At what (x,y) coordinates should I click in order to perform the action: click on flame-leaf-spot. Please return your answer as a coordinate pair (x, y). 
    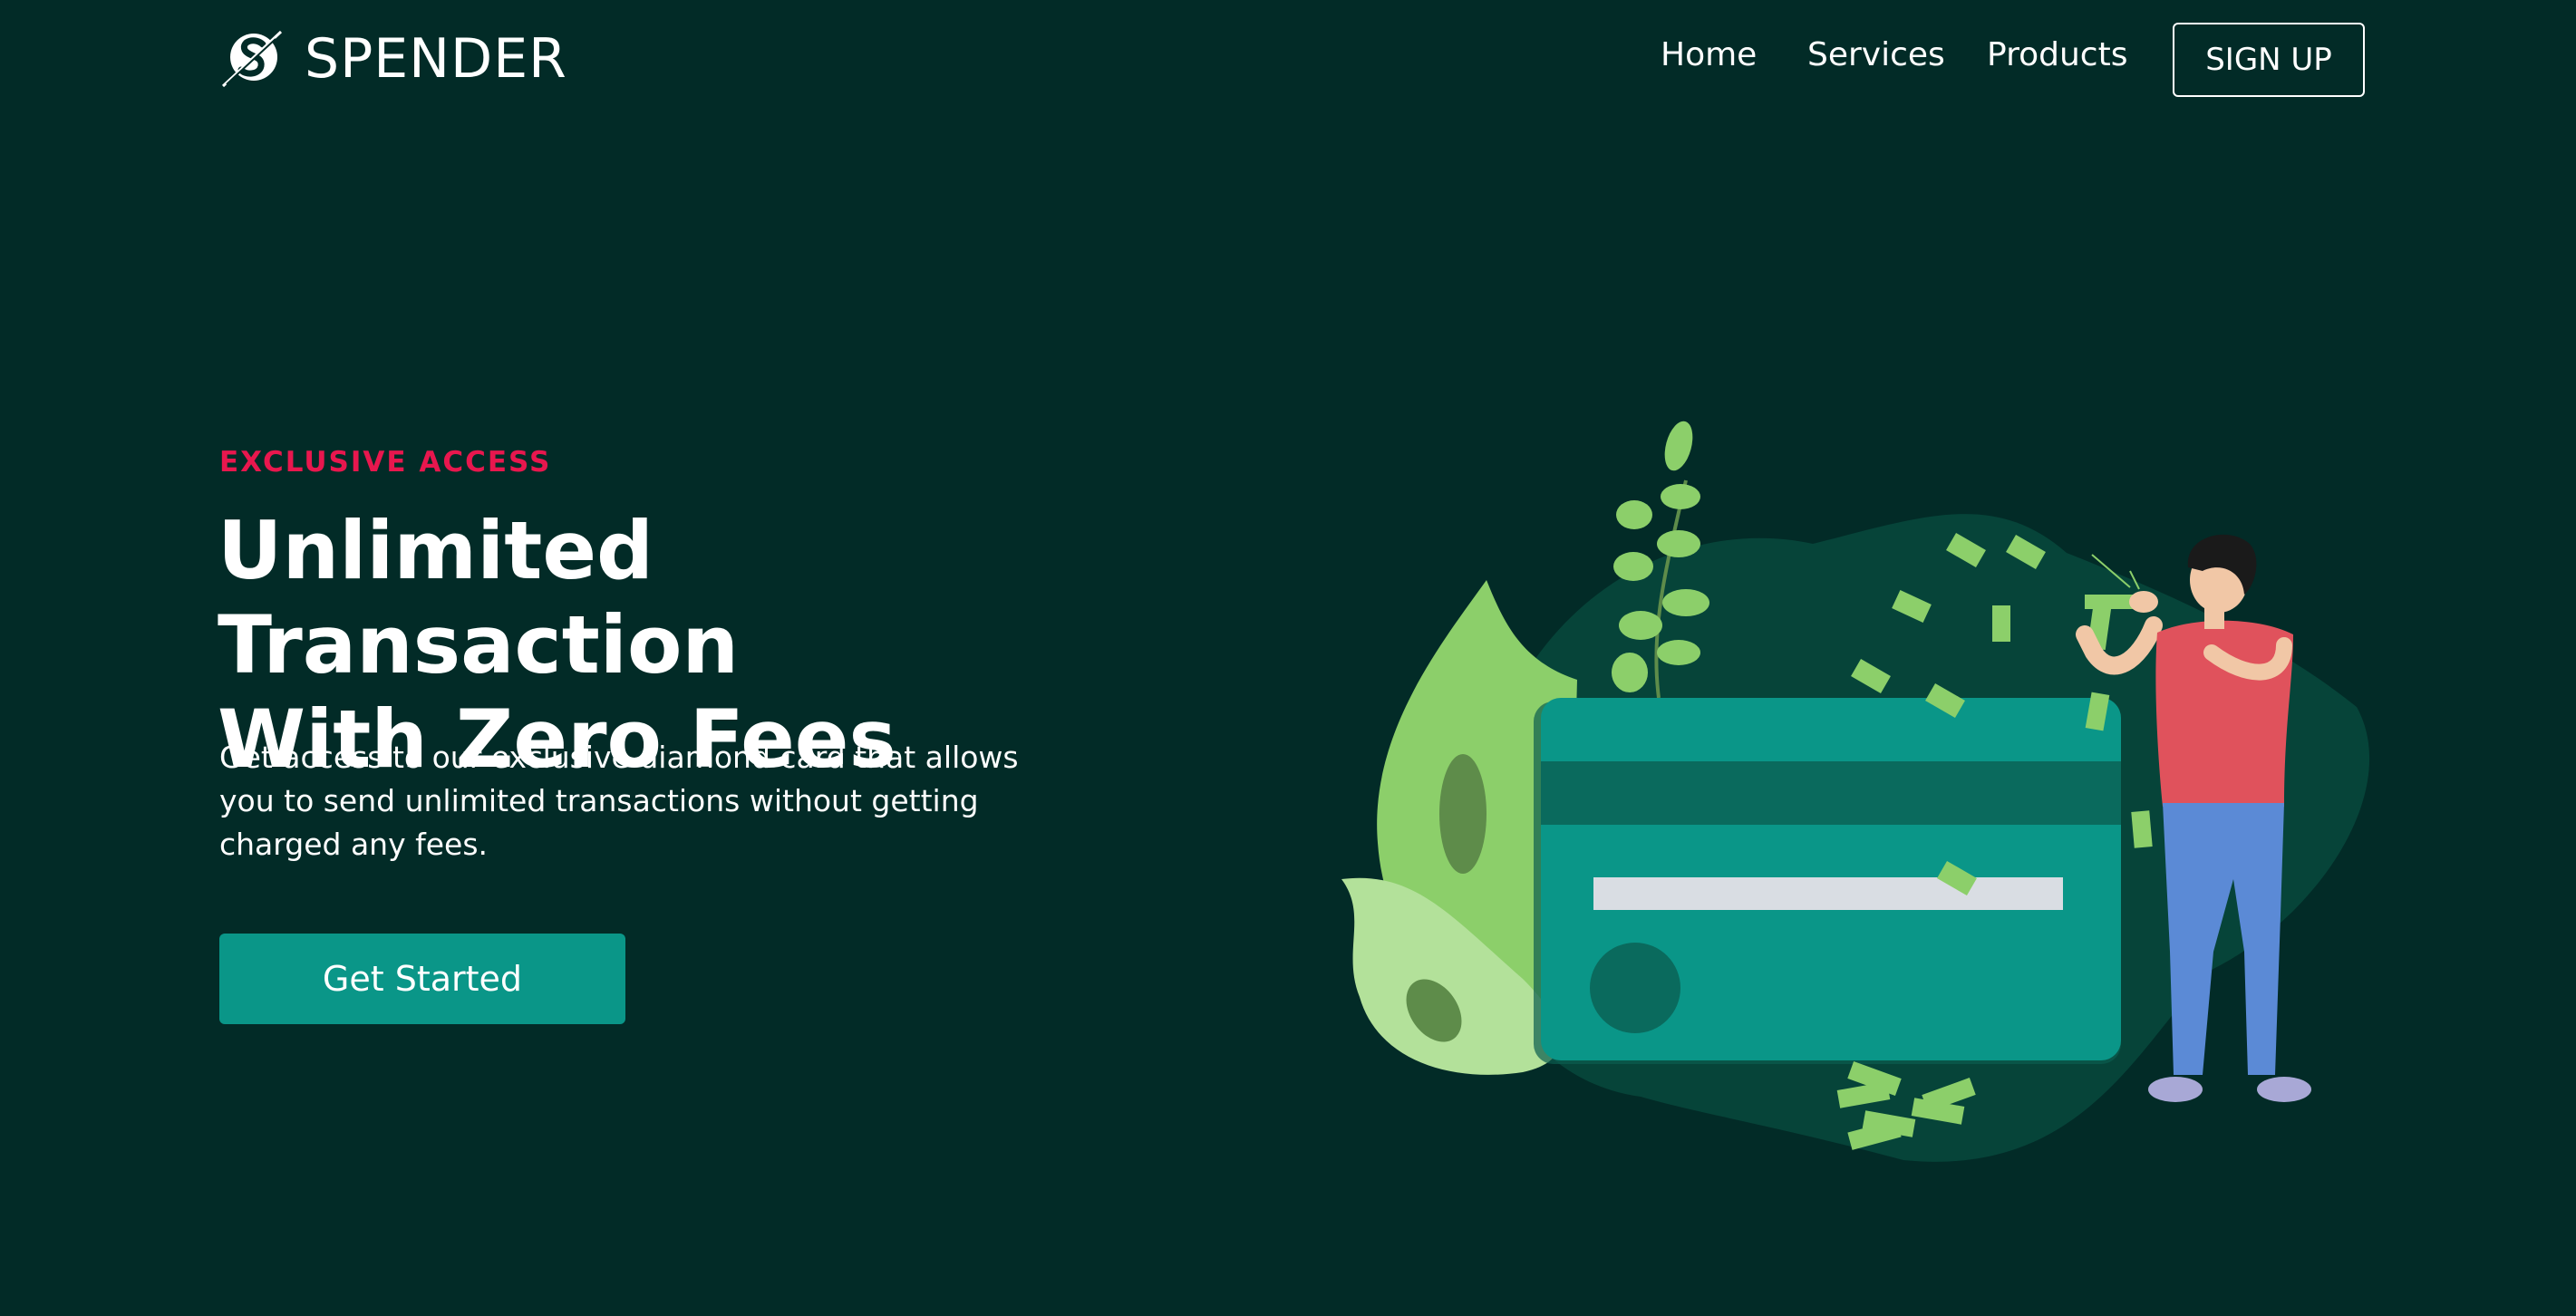
    Looking at the image, I should click on (1463, 814).